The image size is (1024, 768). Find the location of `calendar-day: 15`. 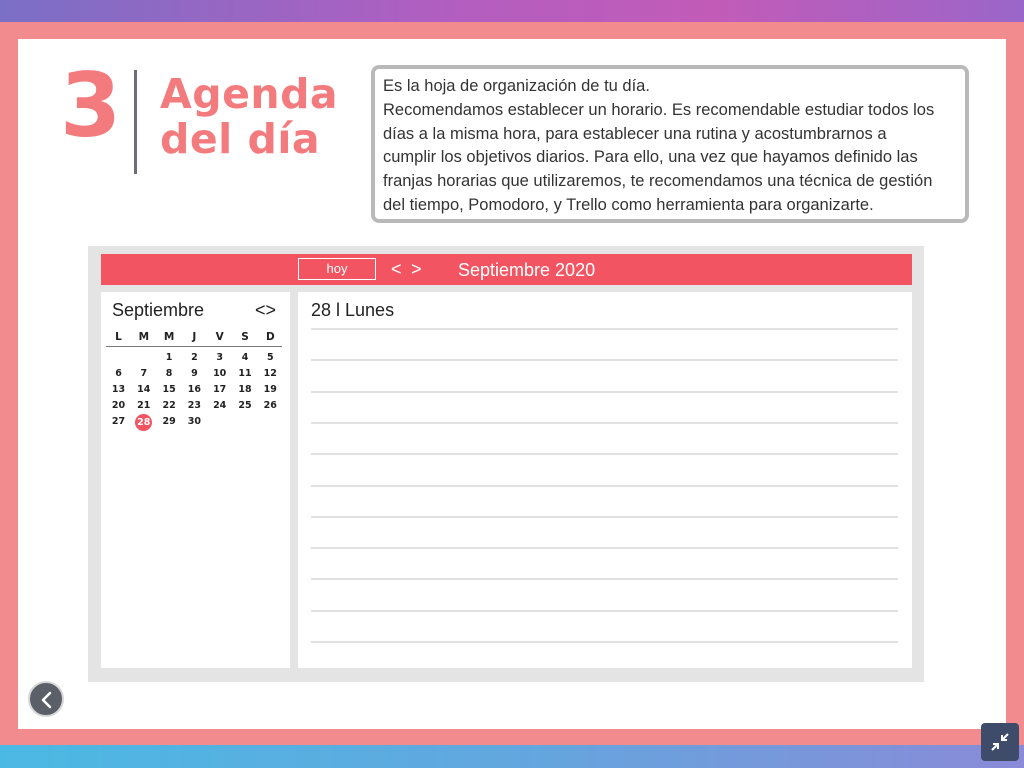

calendar-day: 15 is located at coordinates (169, 390).